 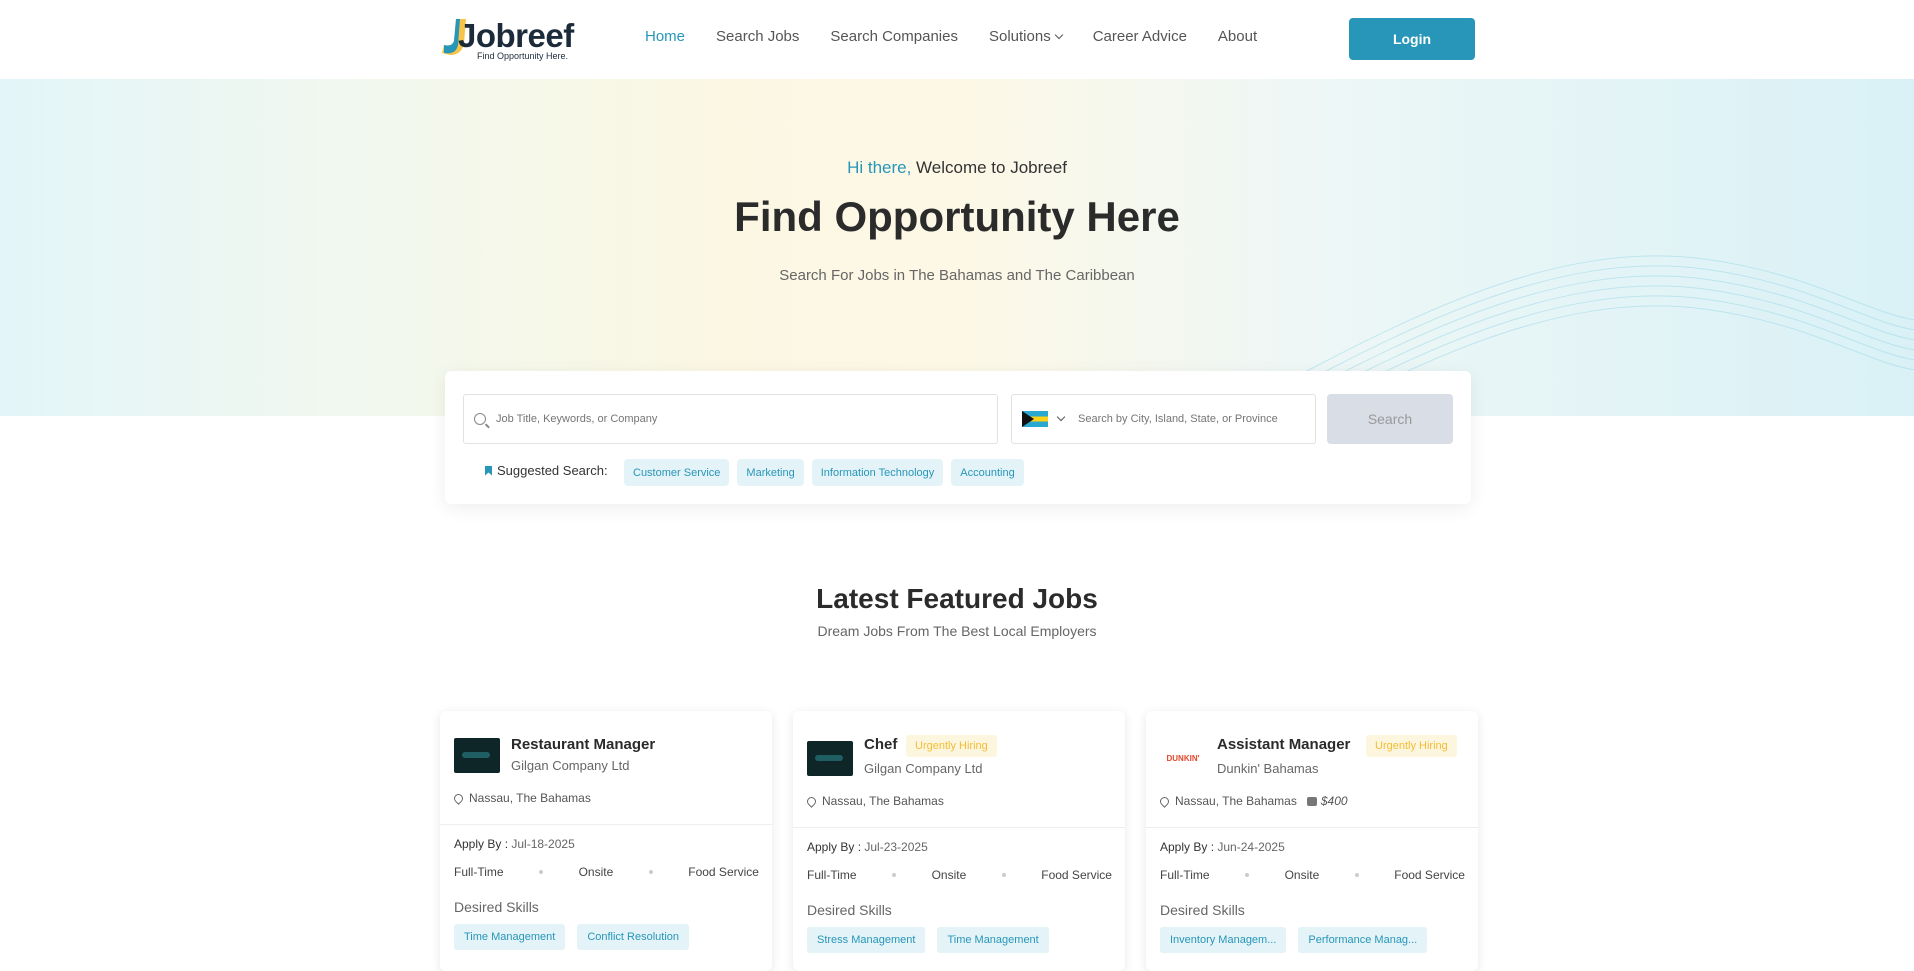 What do you see at coordinates (583, 744) in the screenshot?
I see `job-title: Restaurant Manager` at bounding box center [583, 744].